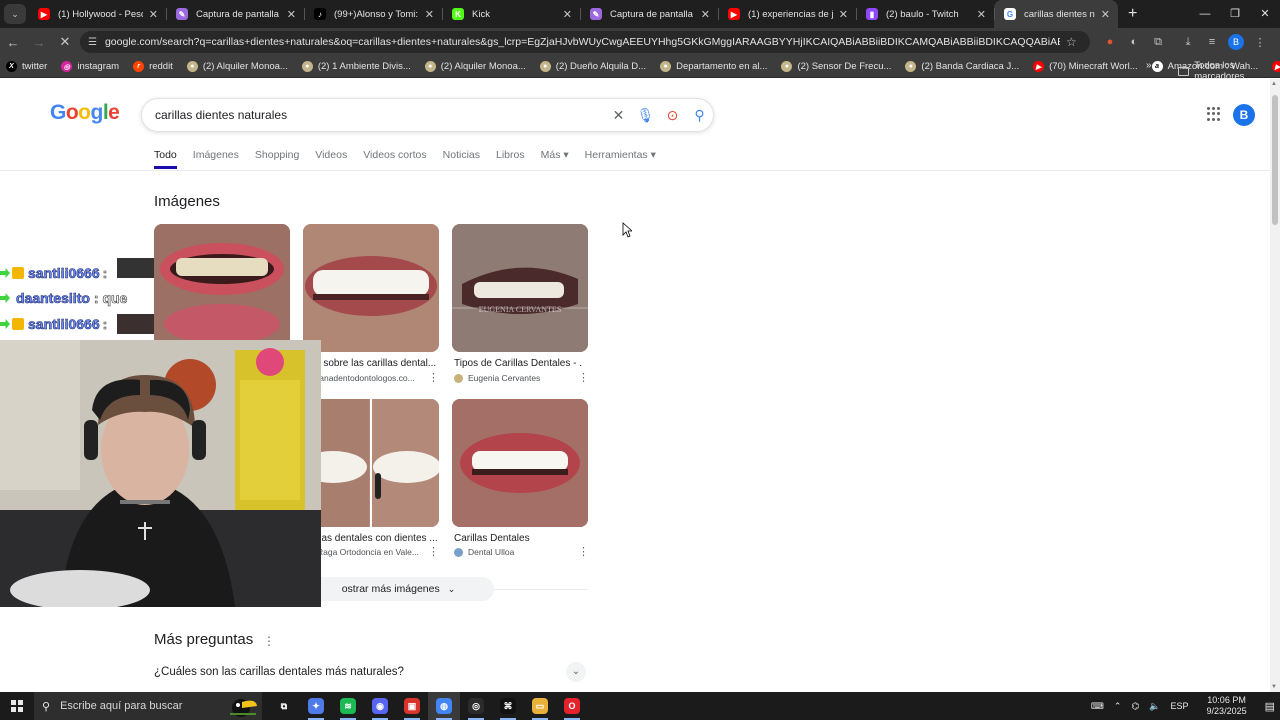 The image size is (1280, 720). Describe the element at coordinates (26, 66) in the screenshot. I see `bookmark-item: Xtwitter` at that location.